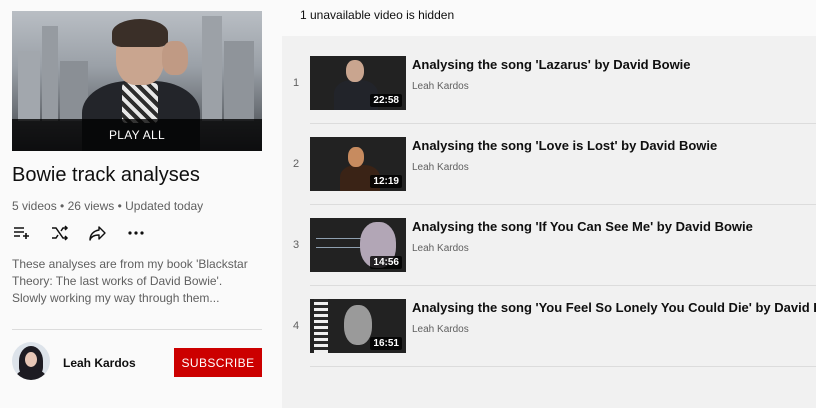  Describe the element at coordinates (296, 83) in the screenshot. I see `video-index: 1` at that location.